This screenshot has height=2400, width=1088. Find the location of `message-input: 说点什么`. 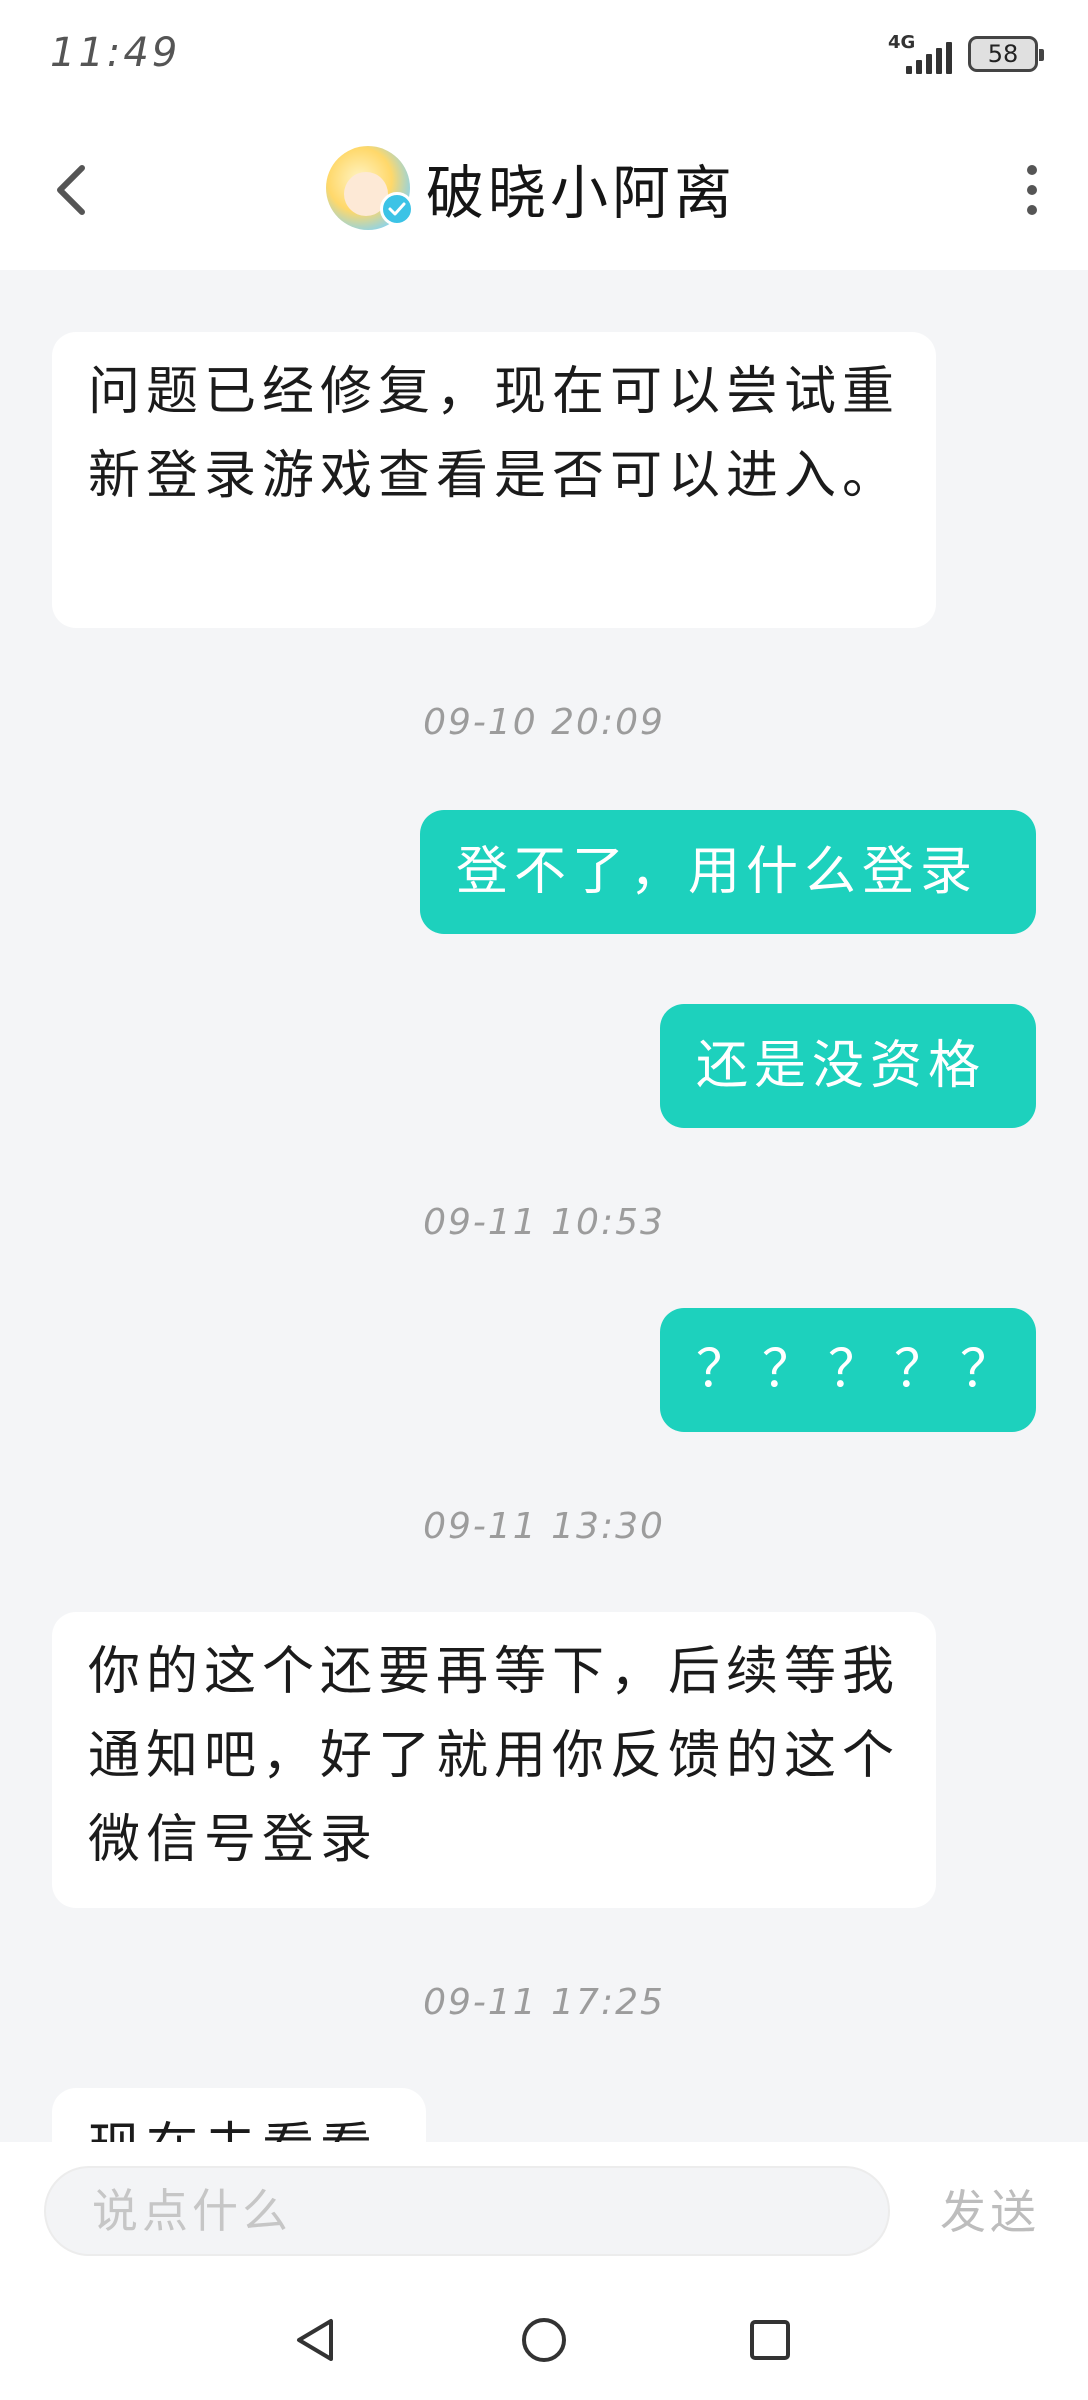

message-input: 说点什么 is located at coordinates (467, 2211).